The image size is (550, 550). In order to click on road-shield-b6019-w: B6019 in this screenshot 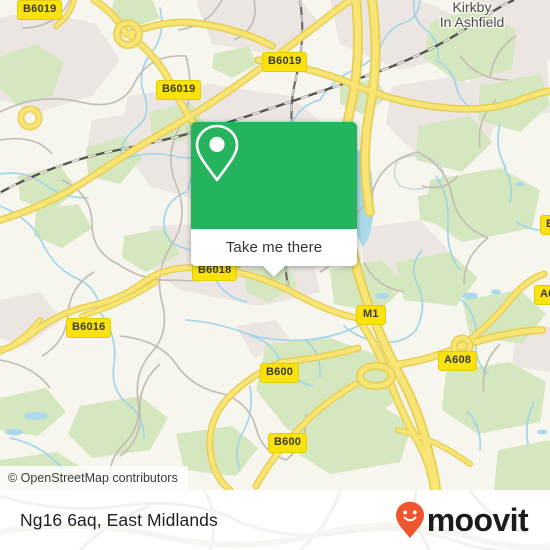, I will do `click(179, 90)`.